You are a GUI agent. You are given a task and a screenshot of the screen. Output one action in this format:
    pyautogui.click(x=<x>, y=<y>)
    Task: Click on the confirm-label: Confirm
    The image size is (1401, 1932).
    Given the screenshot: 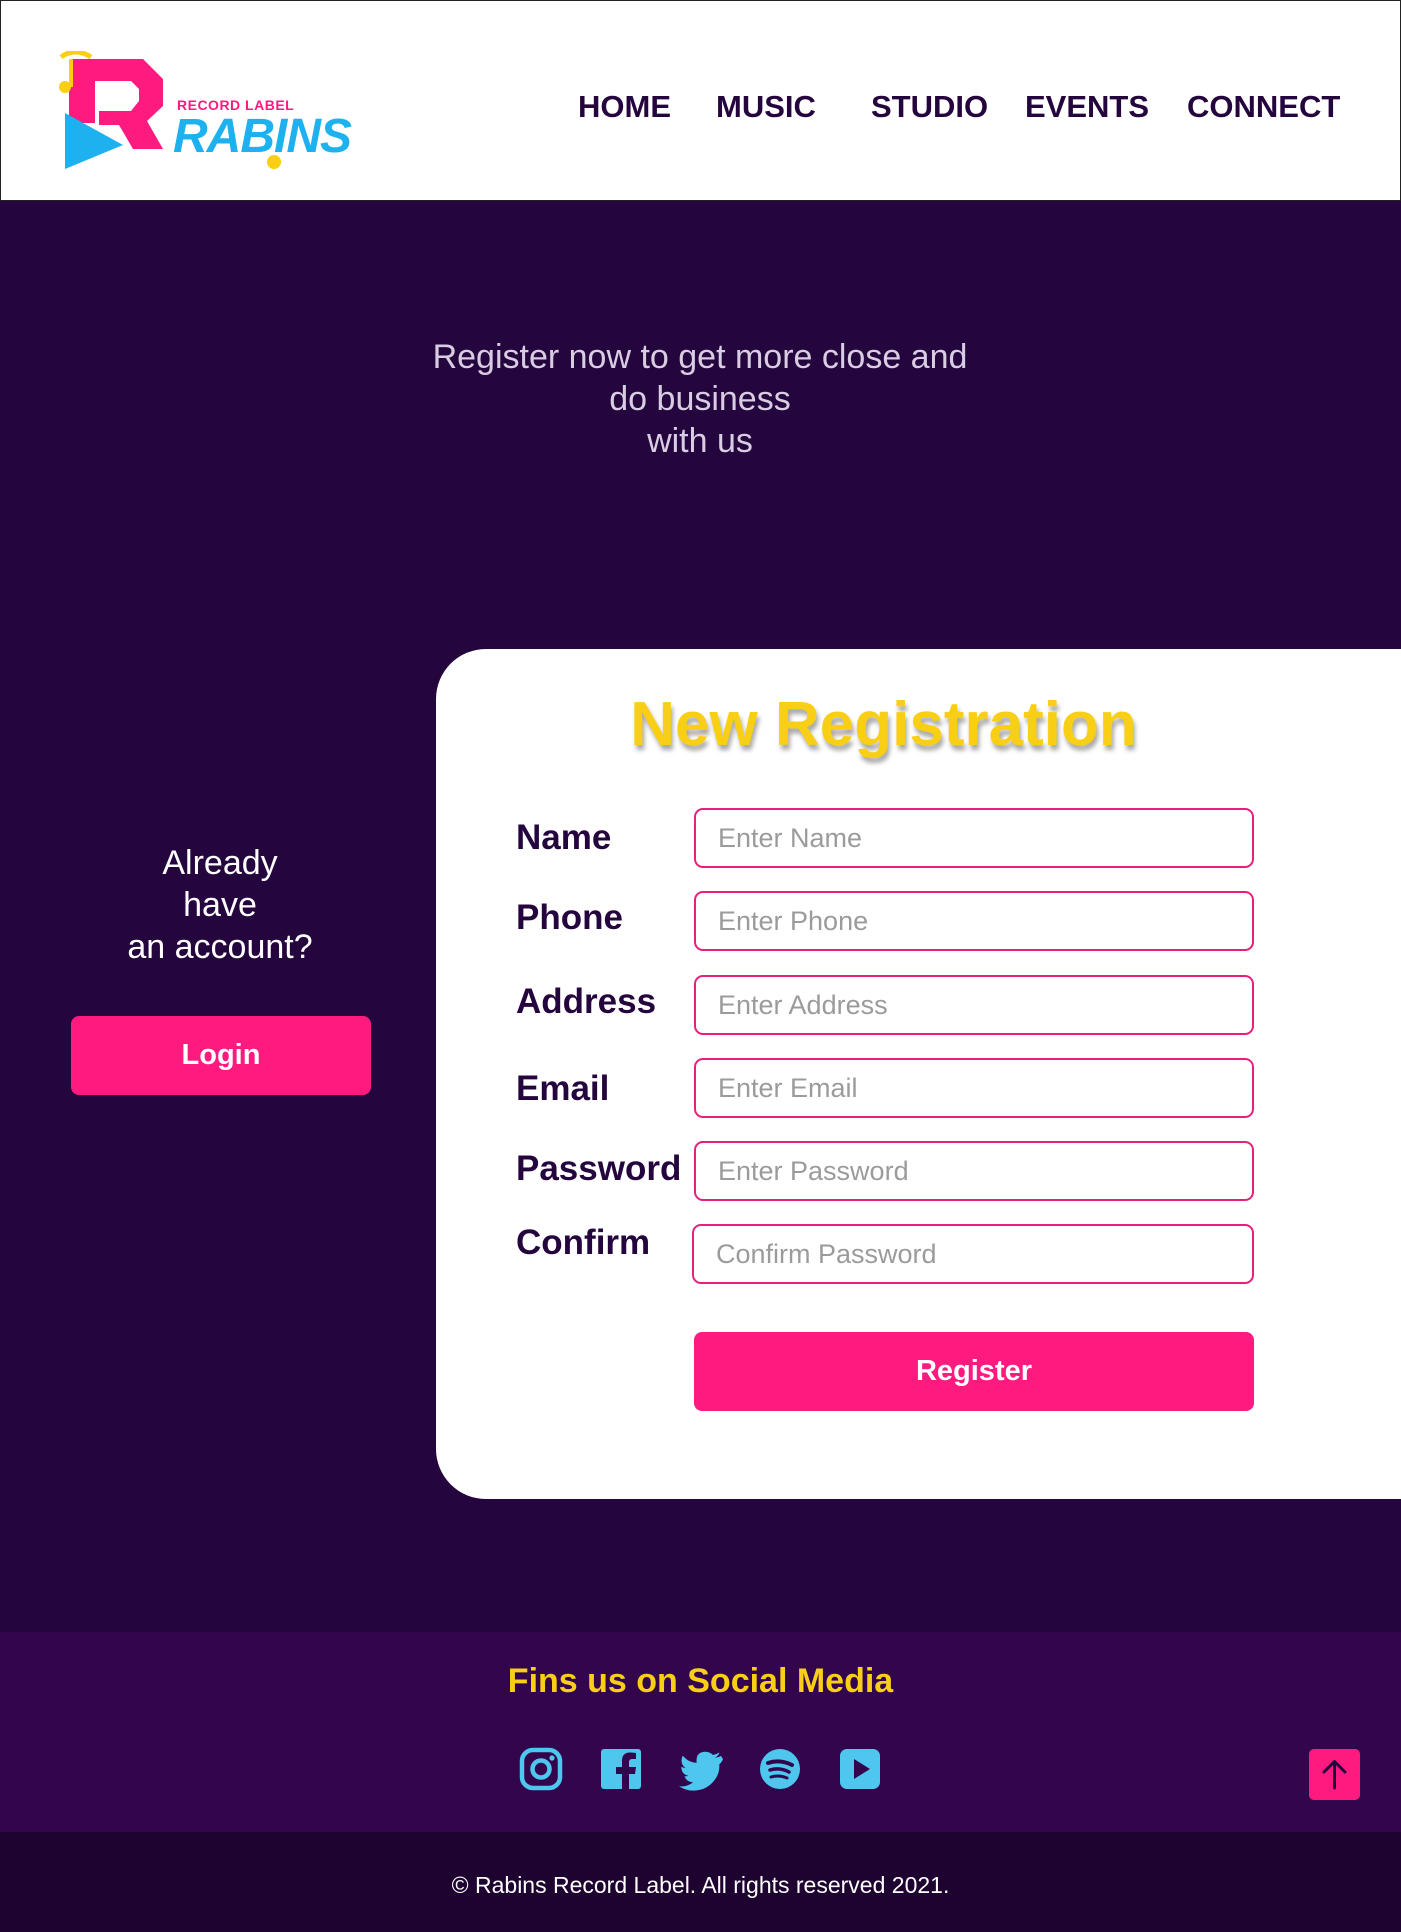 What is the action you would take?
    pyautogui.click(x=583, y=1242)
    